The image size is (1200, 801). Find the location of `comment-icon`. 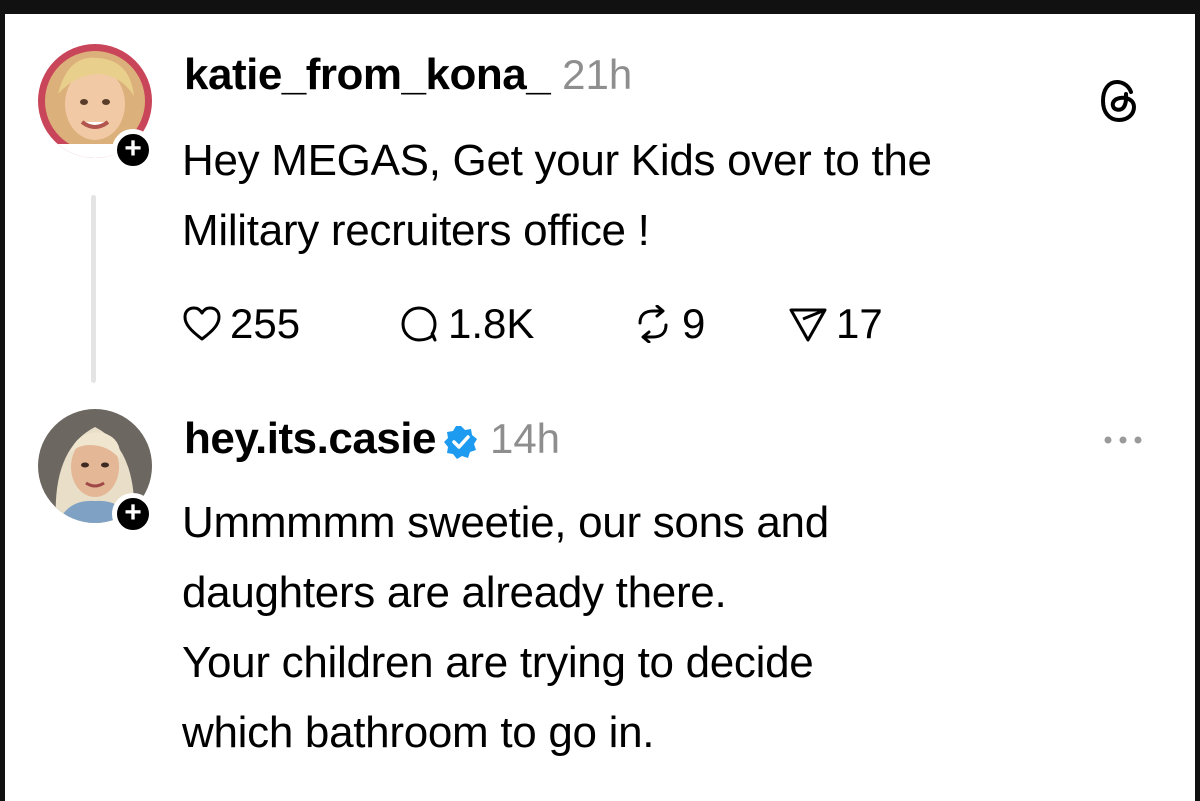

comment-icon is located at coordinates (419, 324).